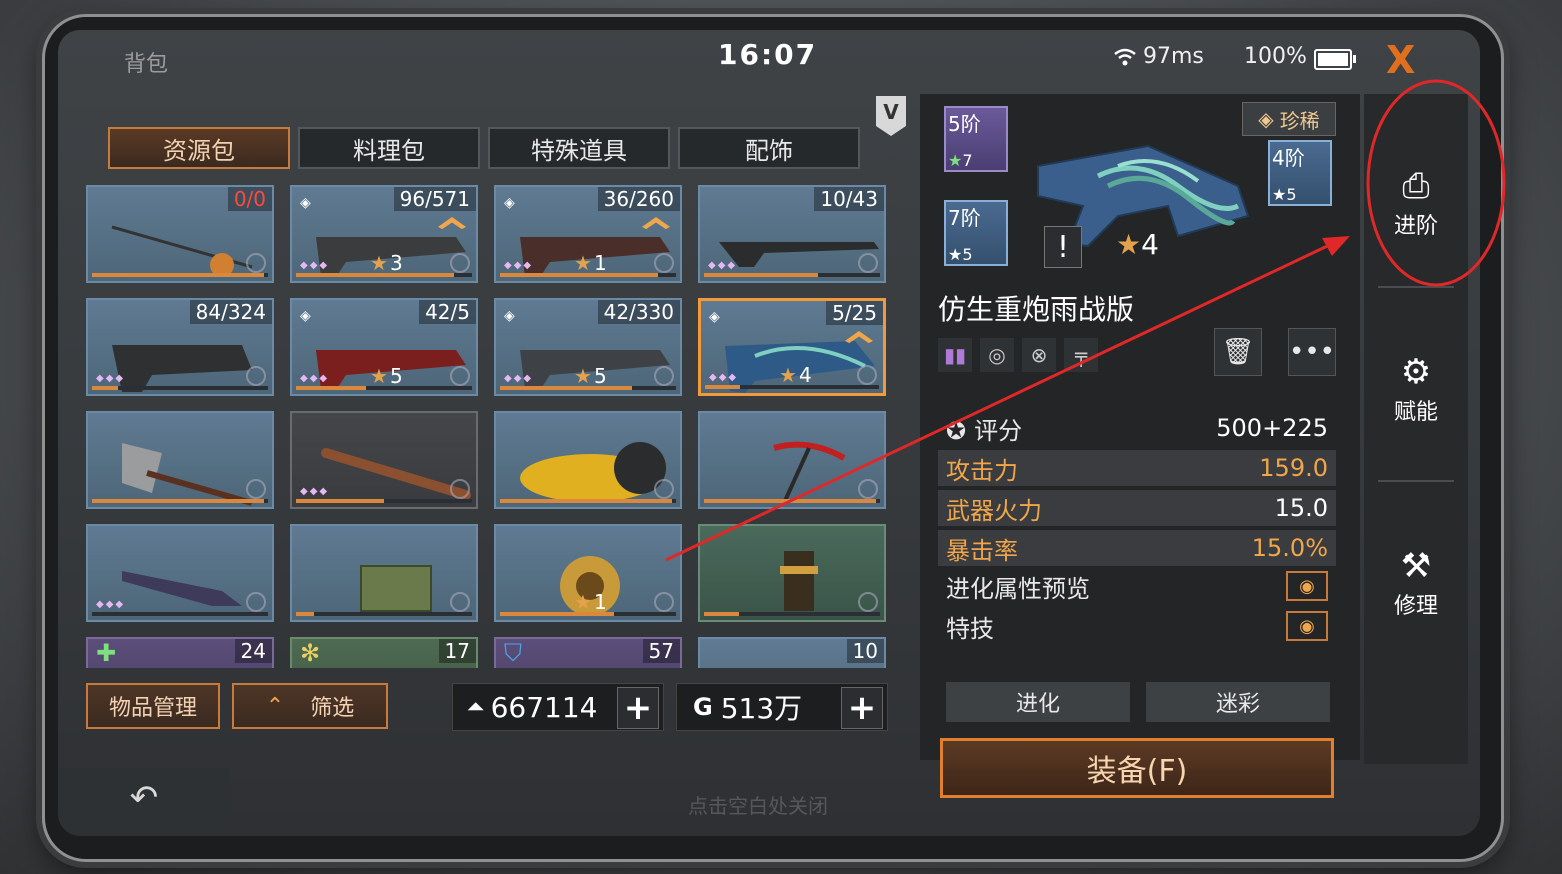  I want to click on tab-resource-pack: 资源包, so click(199, 148).